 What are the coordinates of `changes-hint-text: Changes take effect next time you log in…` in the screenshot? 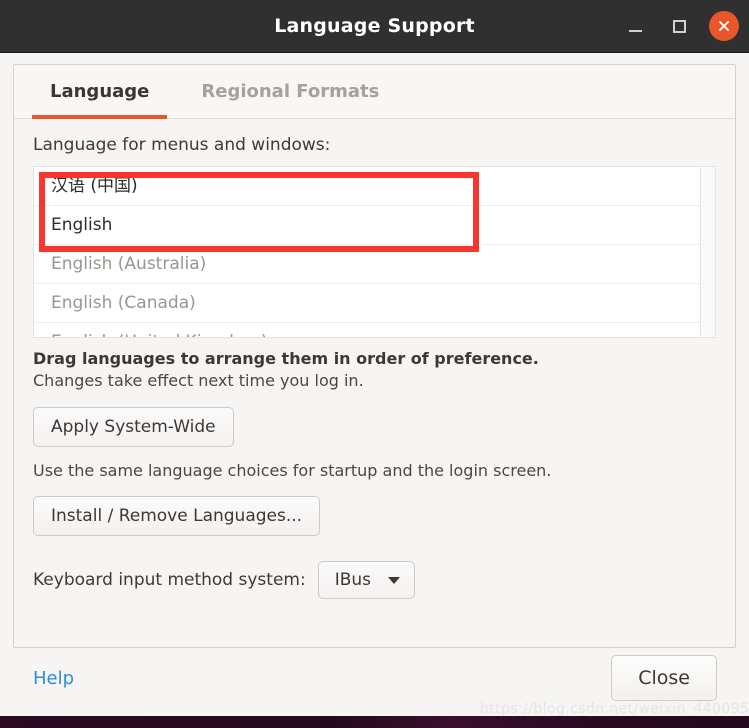 It's located at (198, 380).